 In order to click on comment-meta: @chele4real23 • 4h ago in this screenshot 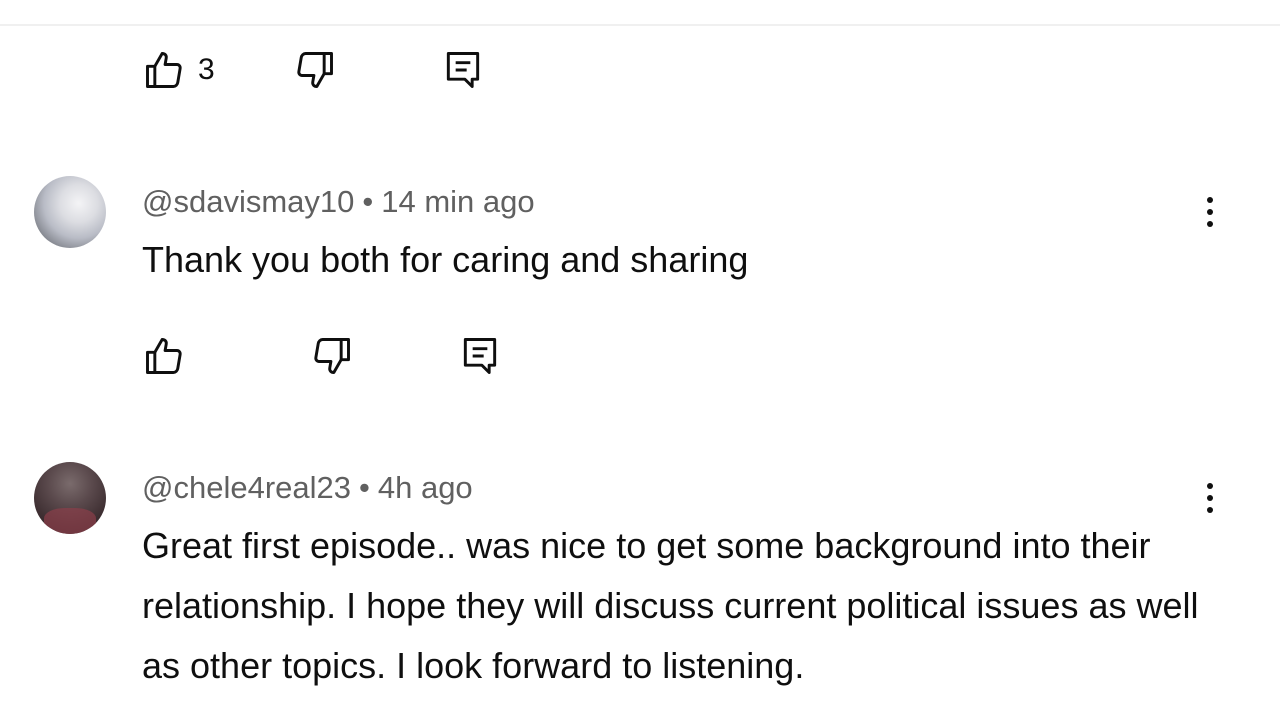, I will do `click(307, 487)`.